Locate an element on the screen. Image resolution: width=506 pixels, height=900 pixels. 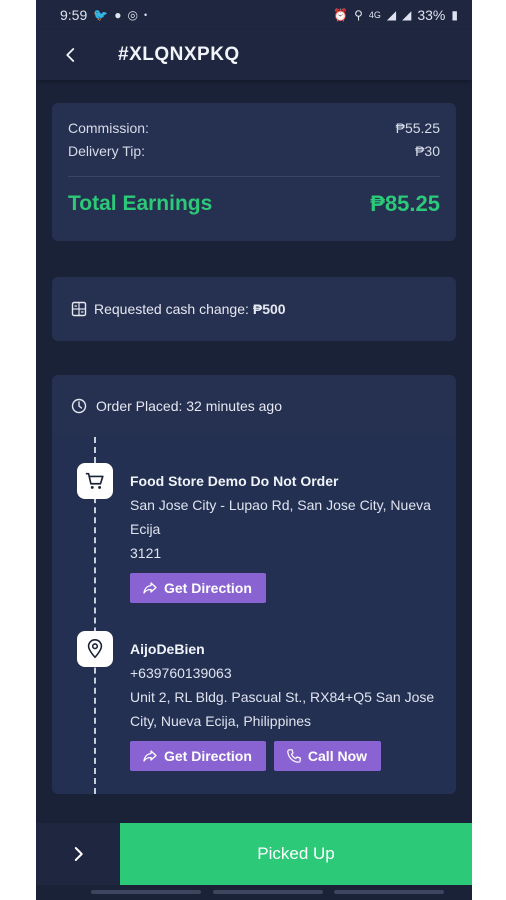
map-pin-icon is located at coordinates (95, 649).